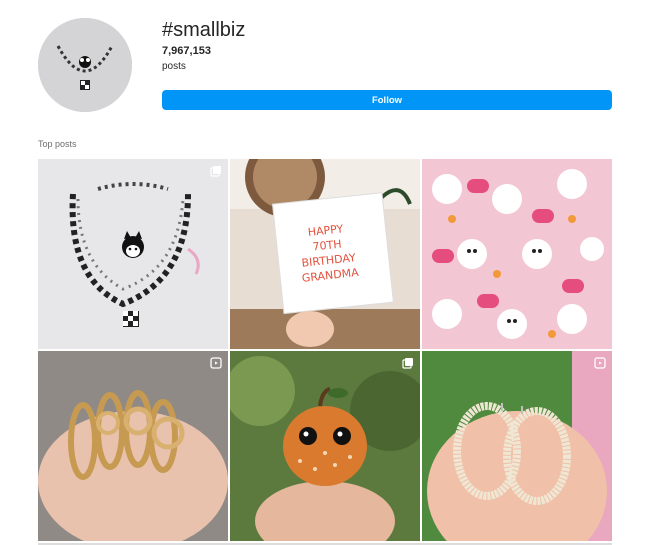  I want to click on birthday-card-image: HAPPY 70TH BIRTHDAY GRANDMA, so click(325, 254).